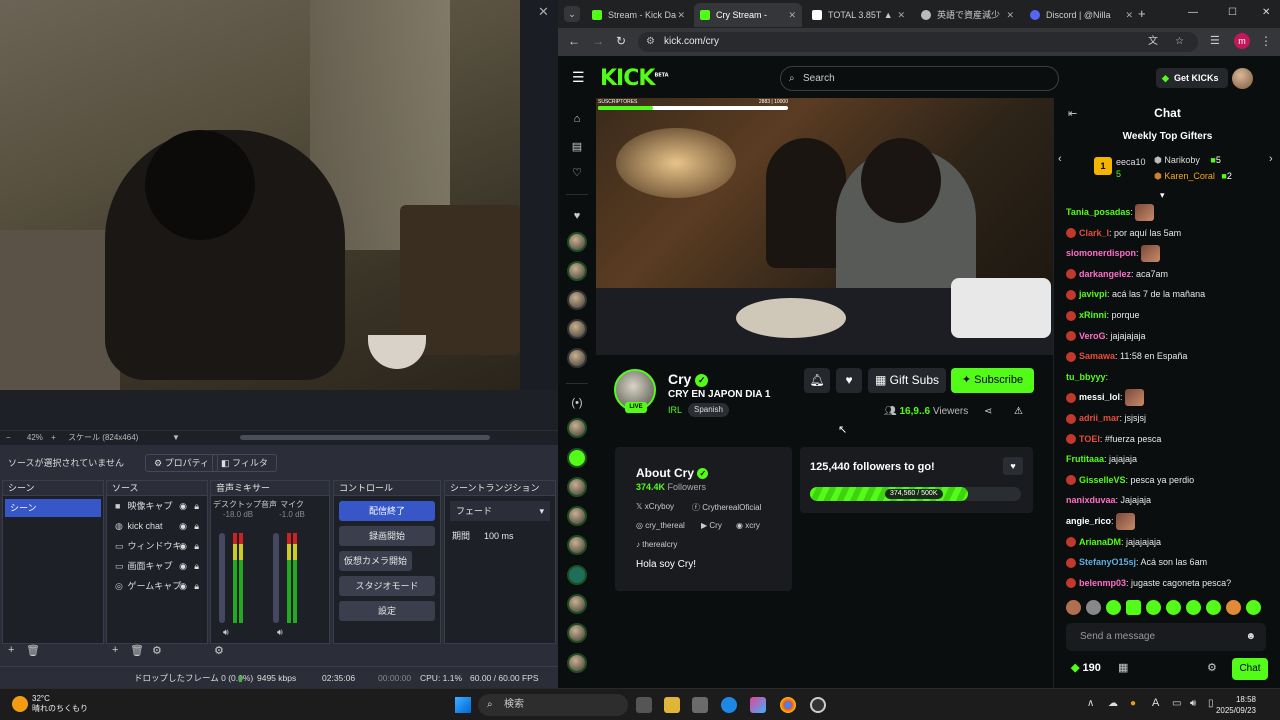 The height and width of the screenshot is (720, 1280). Describe the element at coordinates (1162, 195) in the screenshot. I see `expand-gifters-icon: ▾` at that location.